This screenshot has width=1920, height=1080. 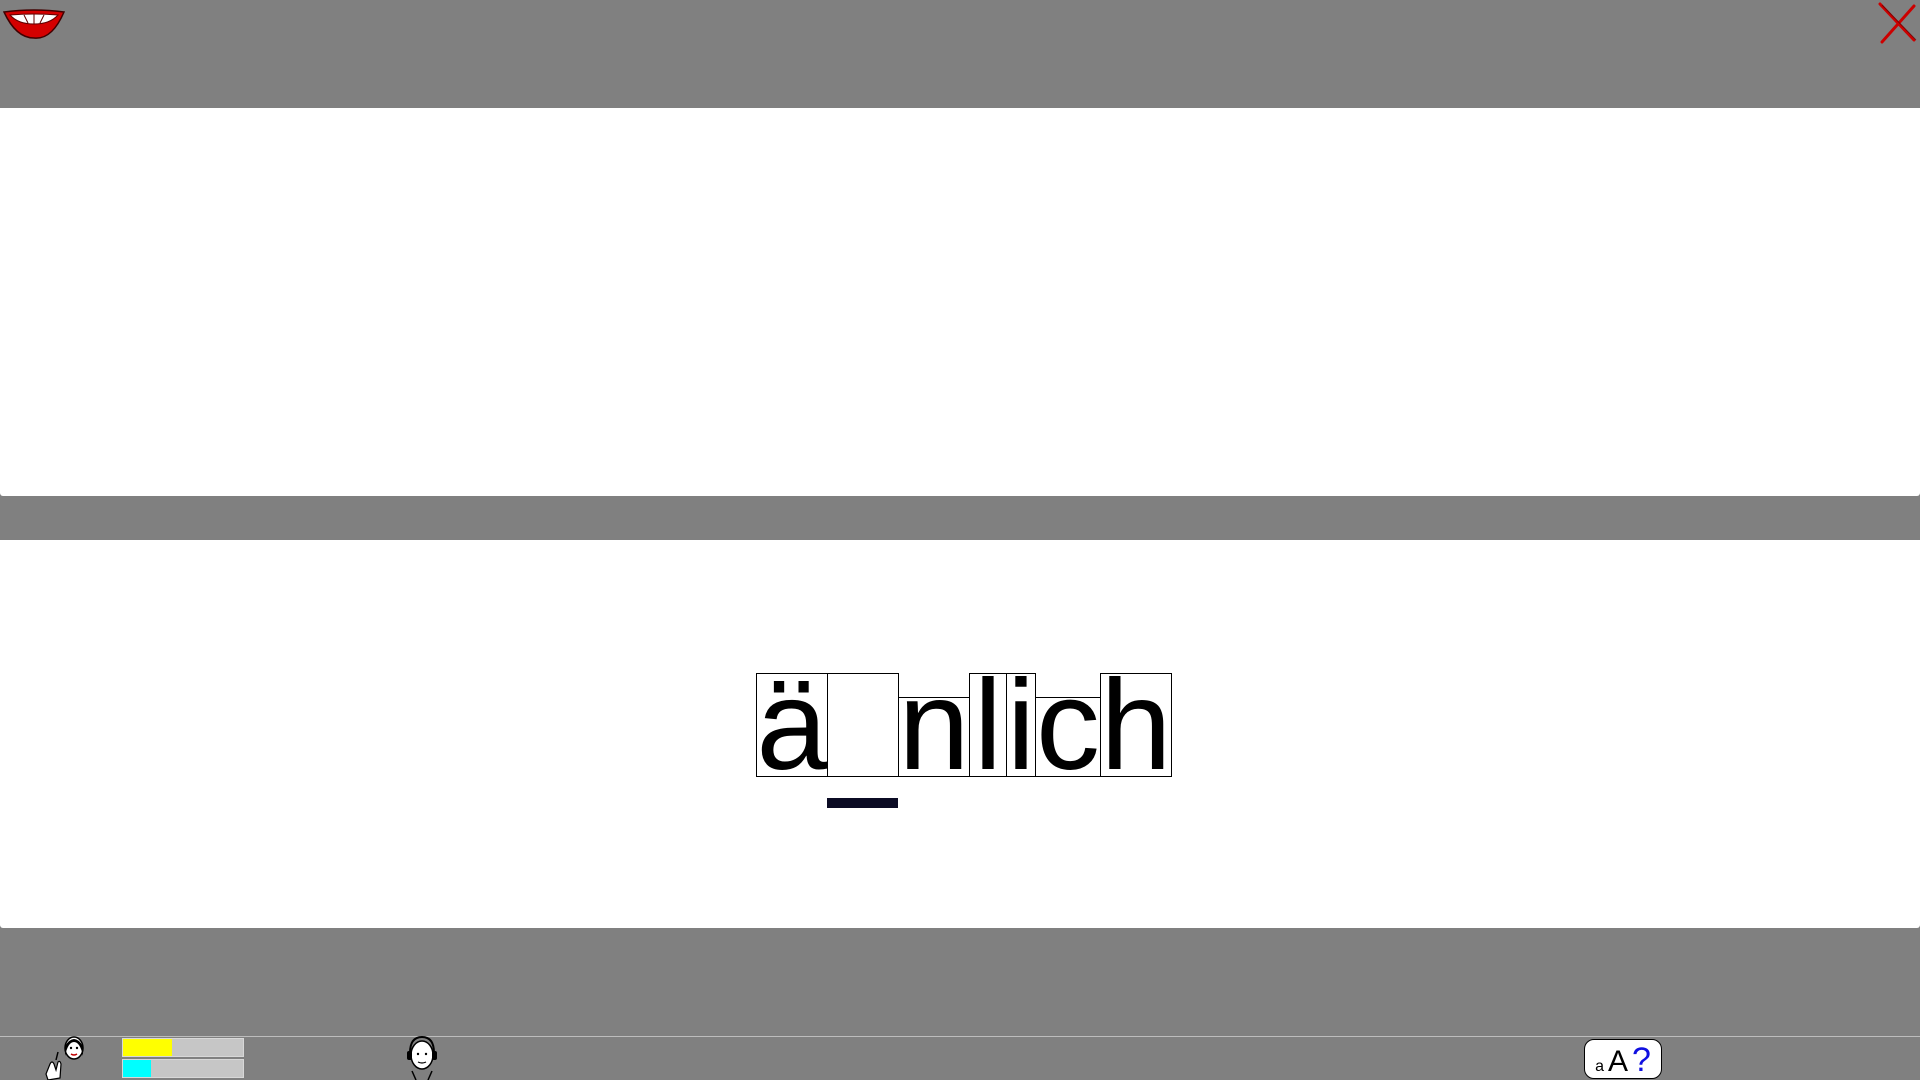 I want to click on letter-box: h, so click(x=1136, y=726).